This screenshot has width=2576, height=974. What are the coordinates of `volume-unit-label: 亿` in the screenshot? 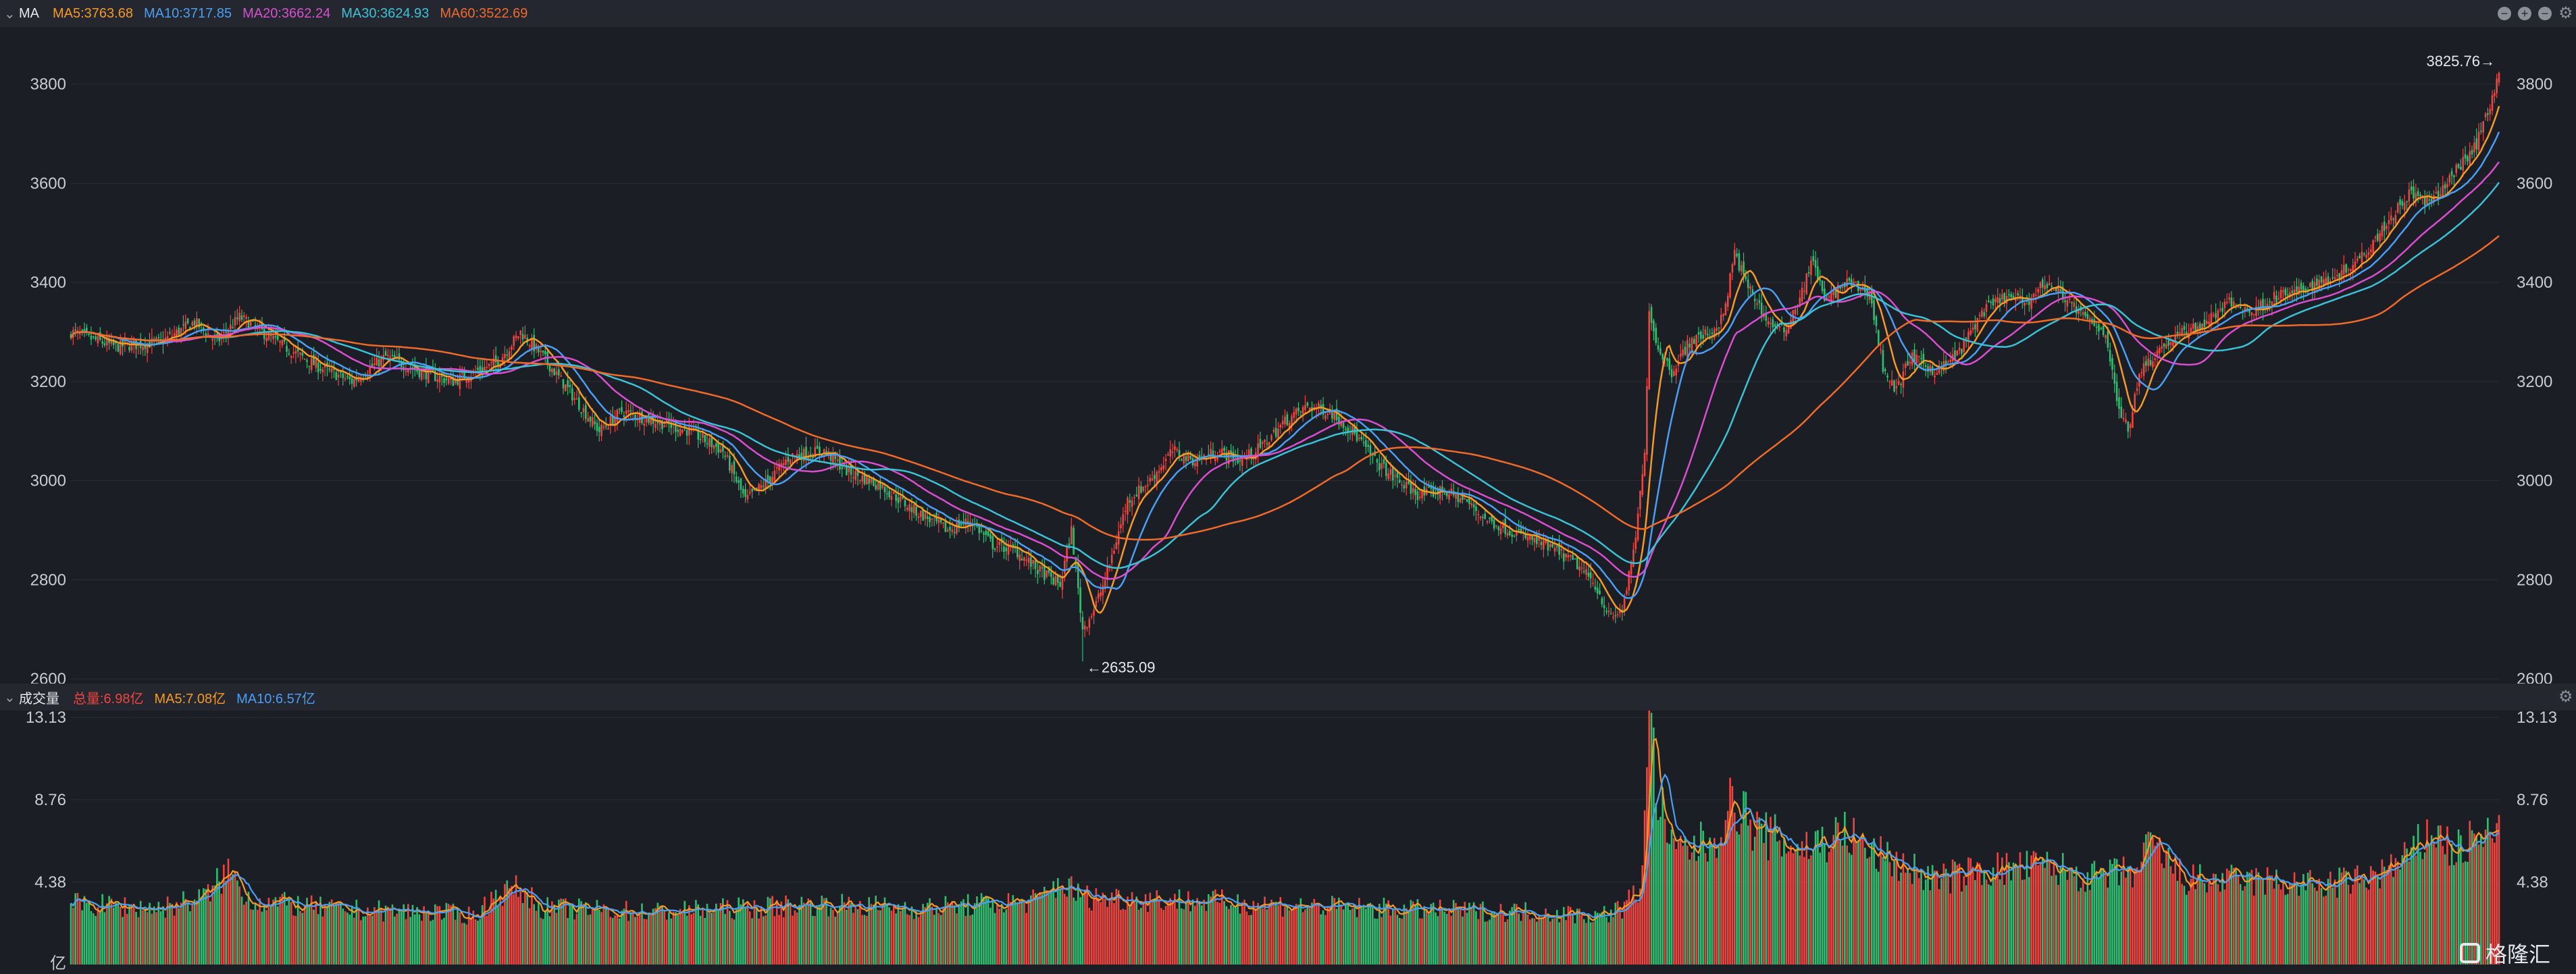 It's located at (58, 963).